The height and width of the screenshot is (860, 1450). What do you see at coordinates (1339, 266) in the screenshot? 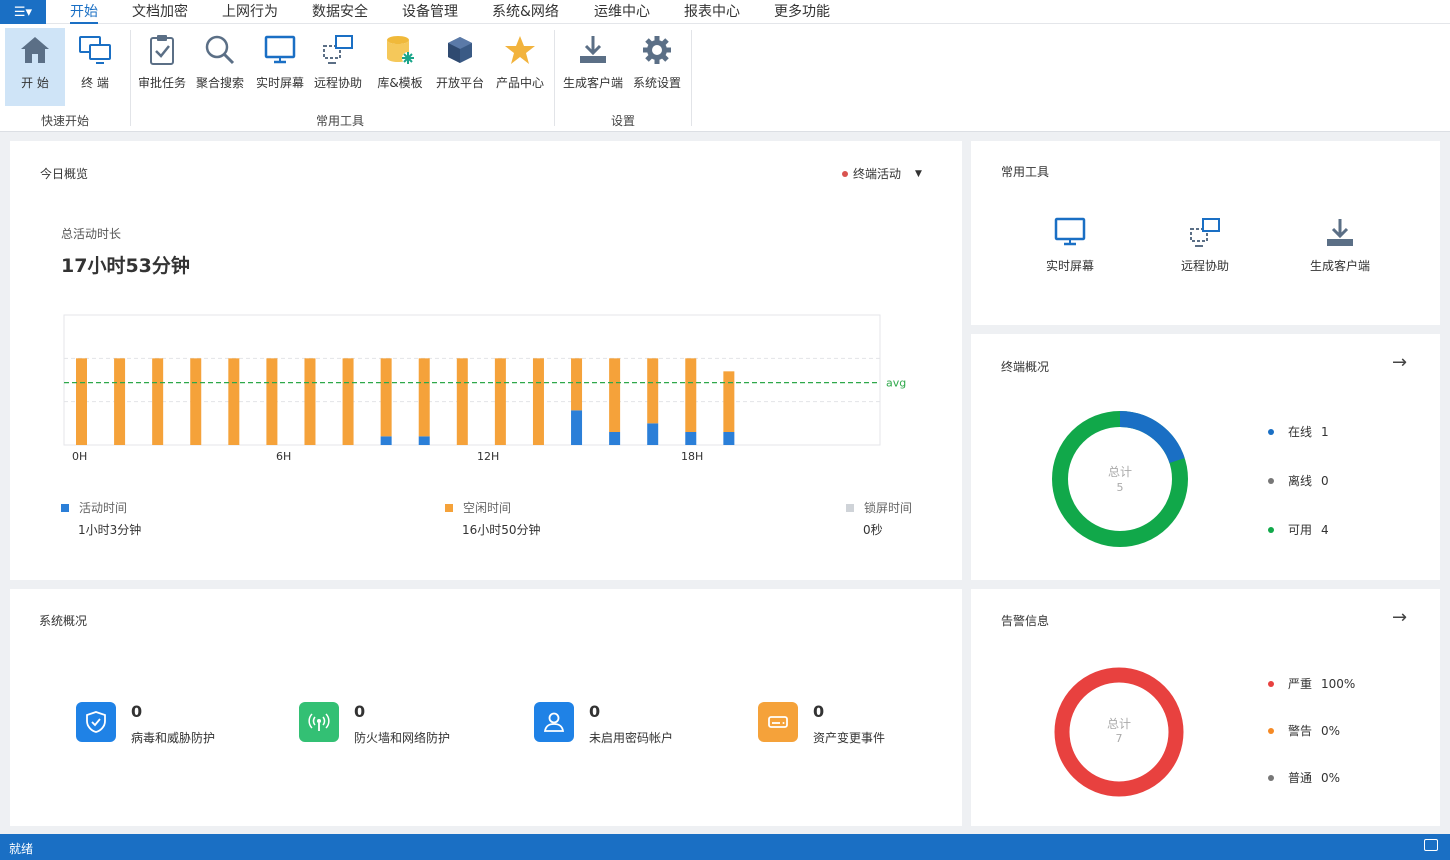
I see `tool-generate-client-label: 生成客户端` at bounding box center [1339, 266].